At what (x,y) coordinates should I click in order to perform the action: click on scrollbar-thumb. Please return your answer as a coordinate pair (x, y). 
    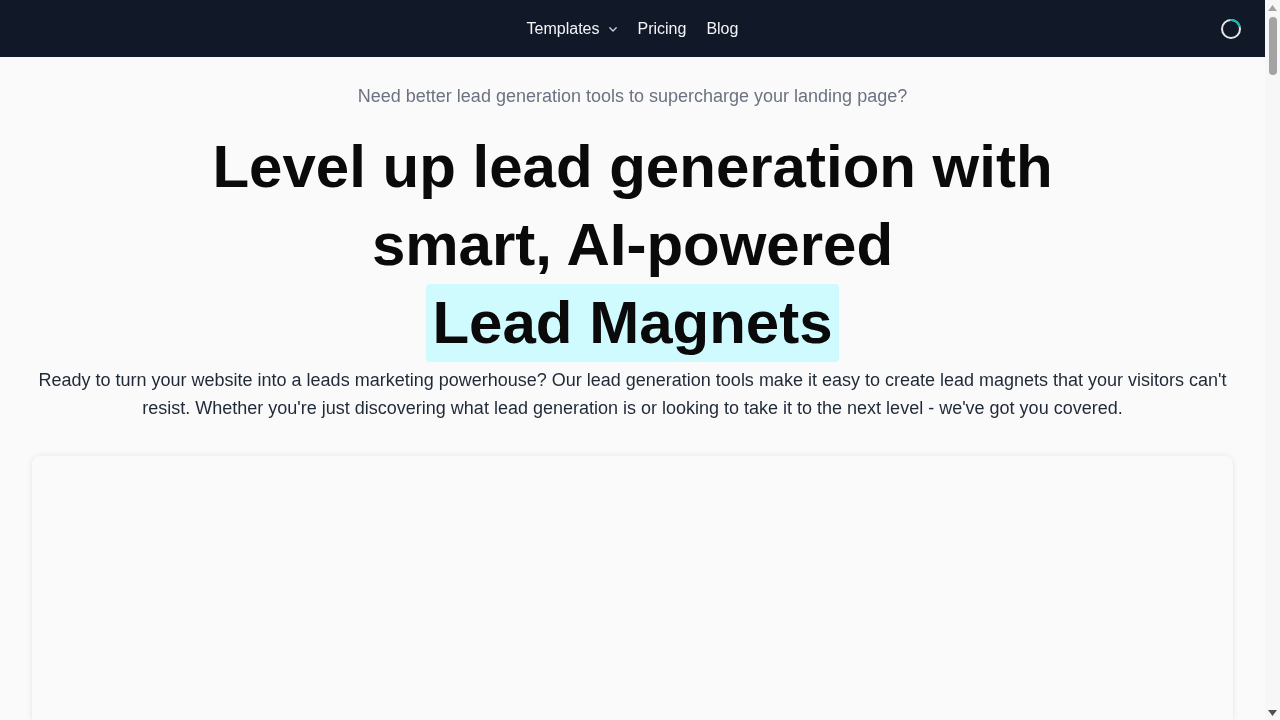
    Looking at the image, I should click on (1272, 46).